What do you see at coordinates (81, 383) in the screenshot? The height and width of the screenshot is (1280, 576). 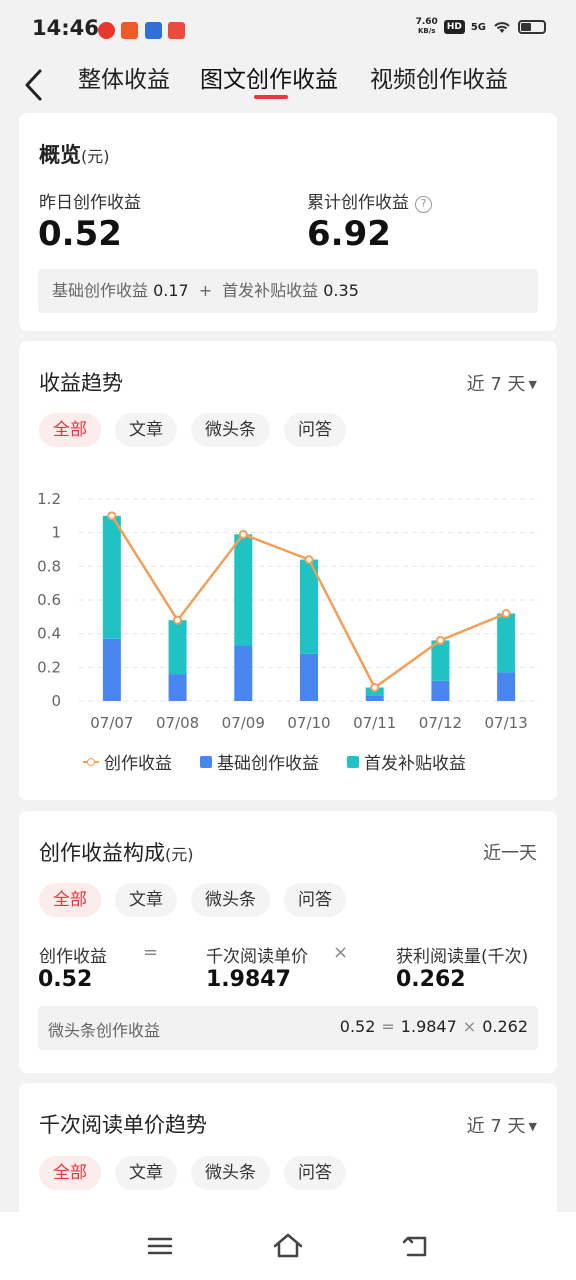 I see `trend-title: 收益趋势` at bounding box center [81, 383].